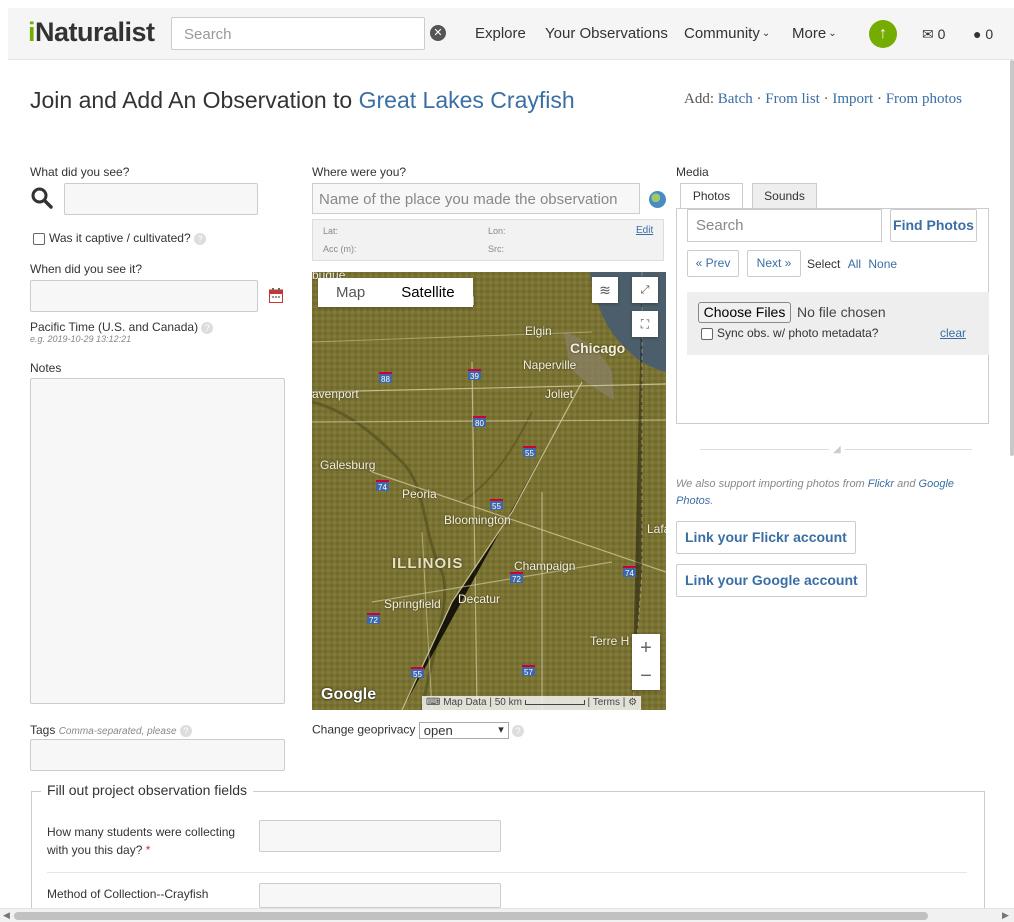 This screenshot has width=1014, height=922. I want to click on timezone-label: Pacific Time (U.S. and Canada) ?, so click(122, 327).